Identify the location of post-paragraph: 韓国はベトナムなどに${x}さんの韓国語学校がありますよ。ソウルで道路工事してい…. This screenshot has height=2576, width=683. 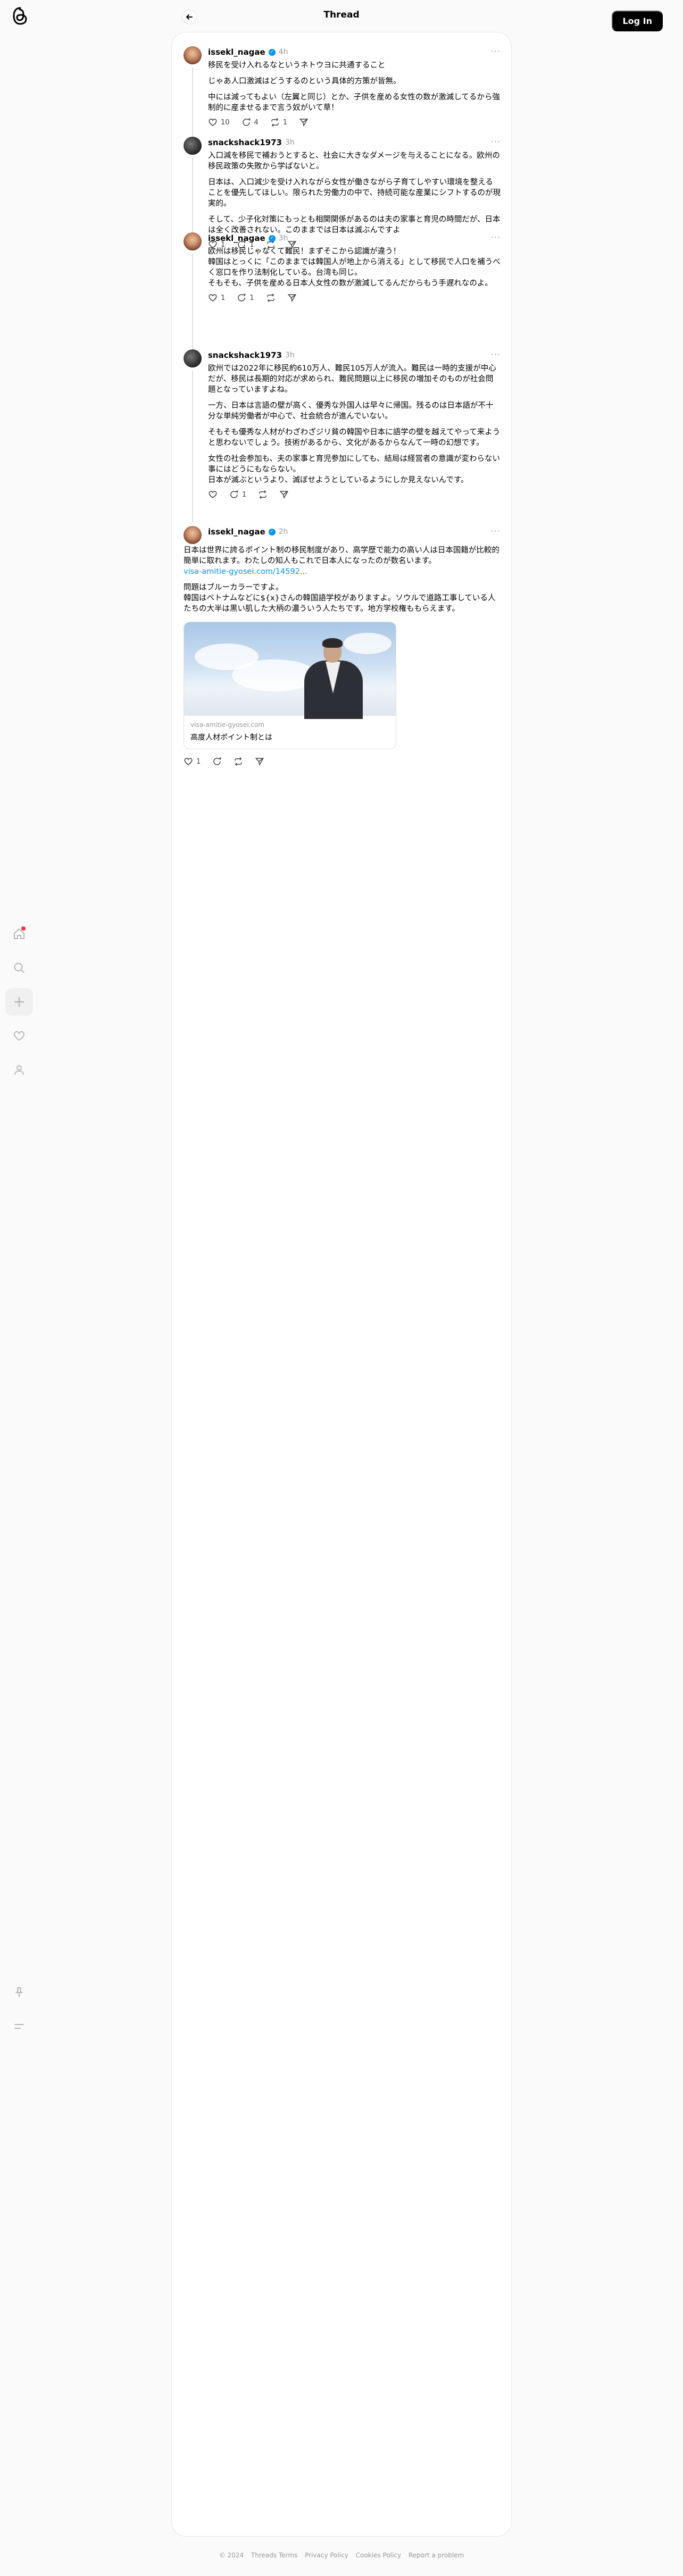
(340, 603).